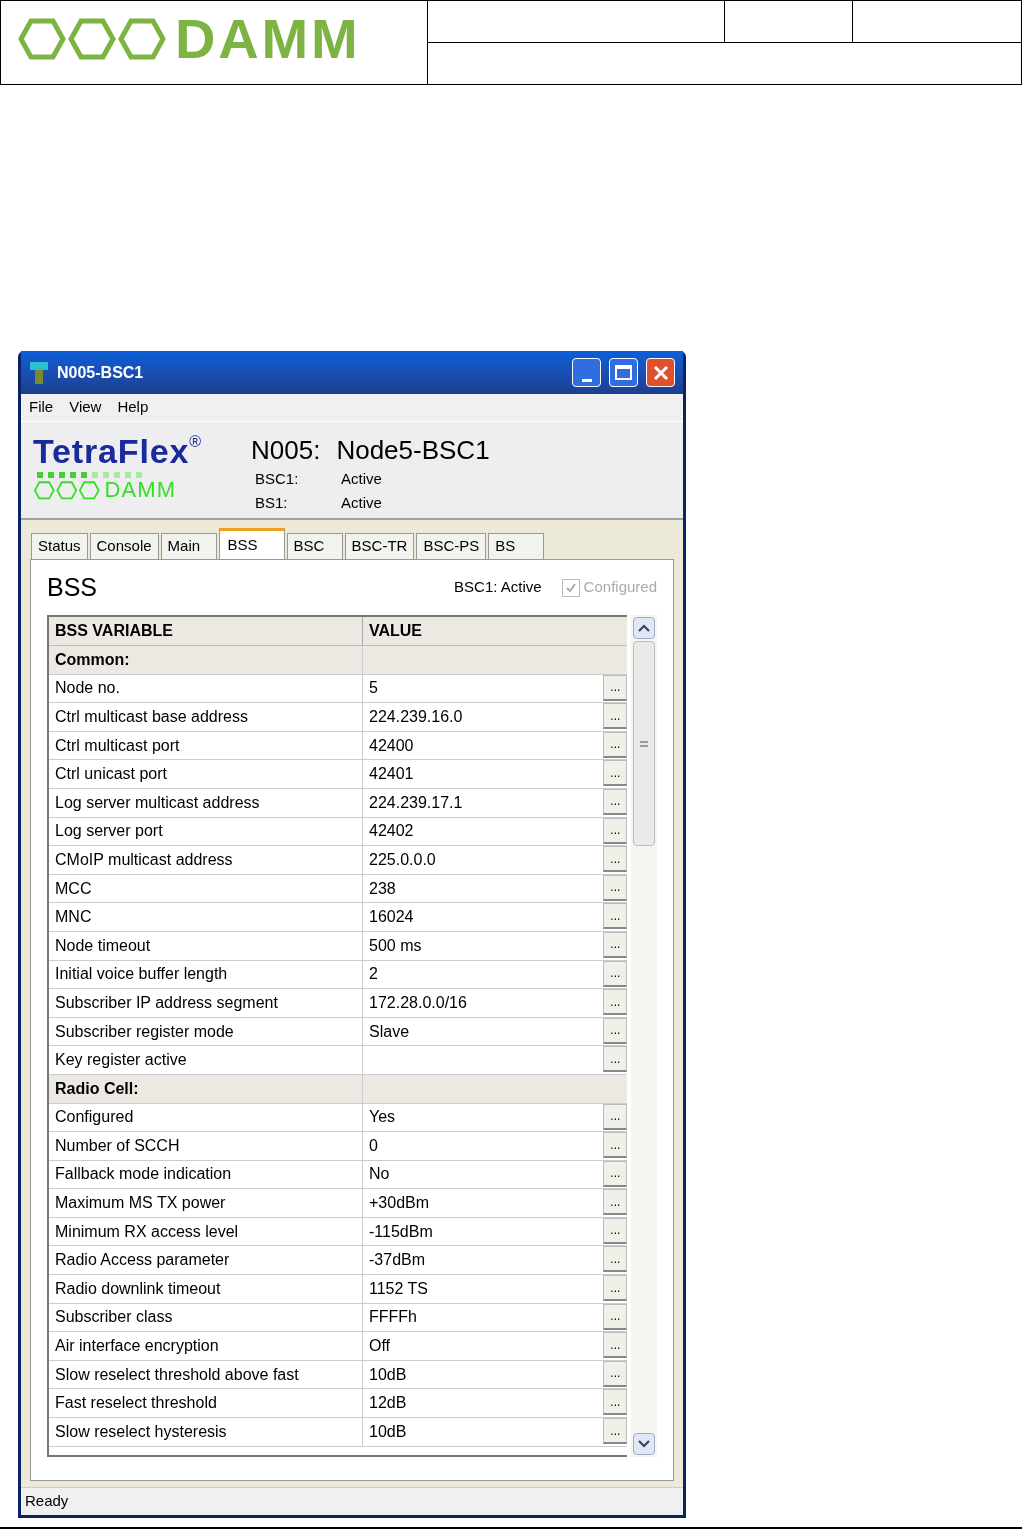 This screenshot has height=1530, width=1022. I want to click on table-cell: Node timeout, so click(206, 945).